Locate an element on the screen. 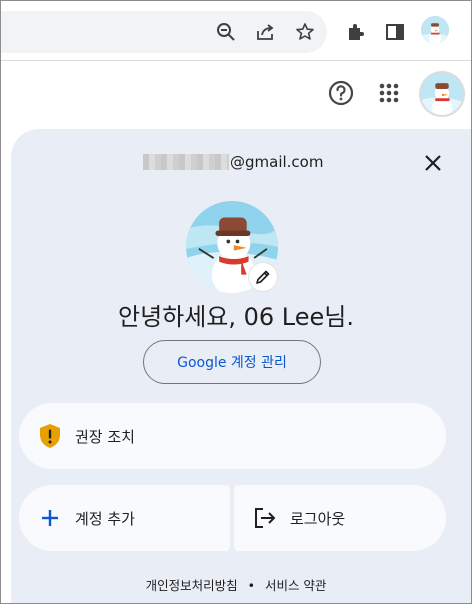 Image resolution: width=472 pixels, height=604 pixels. edit-photo-icon is located at coordinates (263, 277).